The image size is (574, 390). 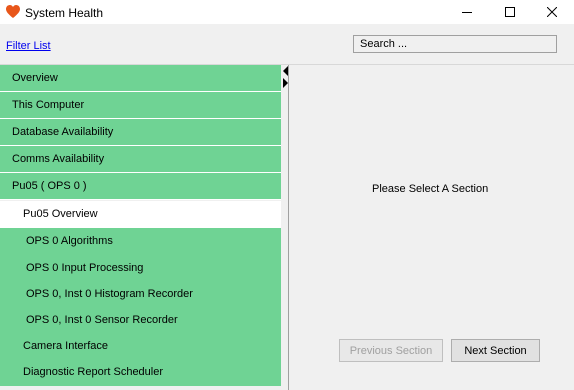 What do you see at coordinates (65, 346) in the screenshot?
I see `sidebar-item-label: Camera Interface` at bounding box center [65, 346].